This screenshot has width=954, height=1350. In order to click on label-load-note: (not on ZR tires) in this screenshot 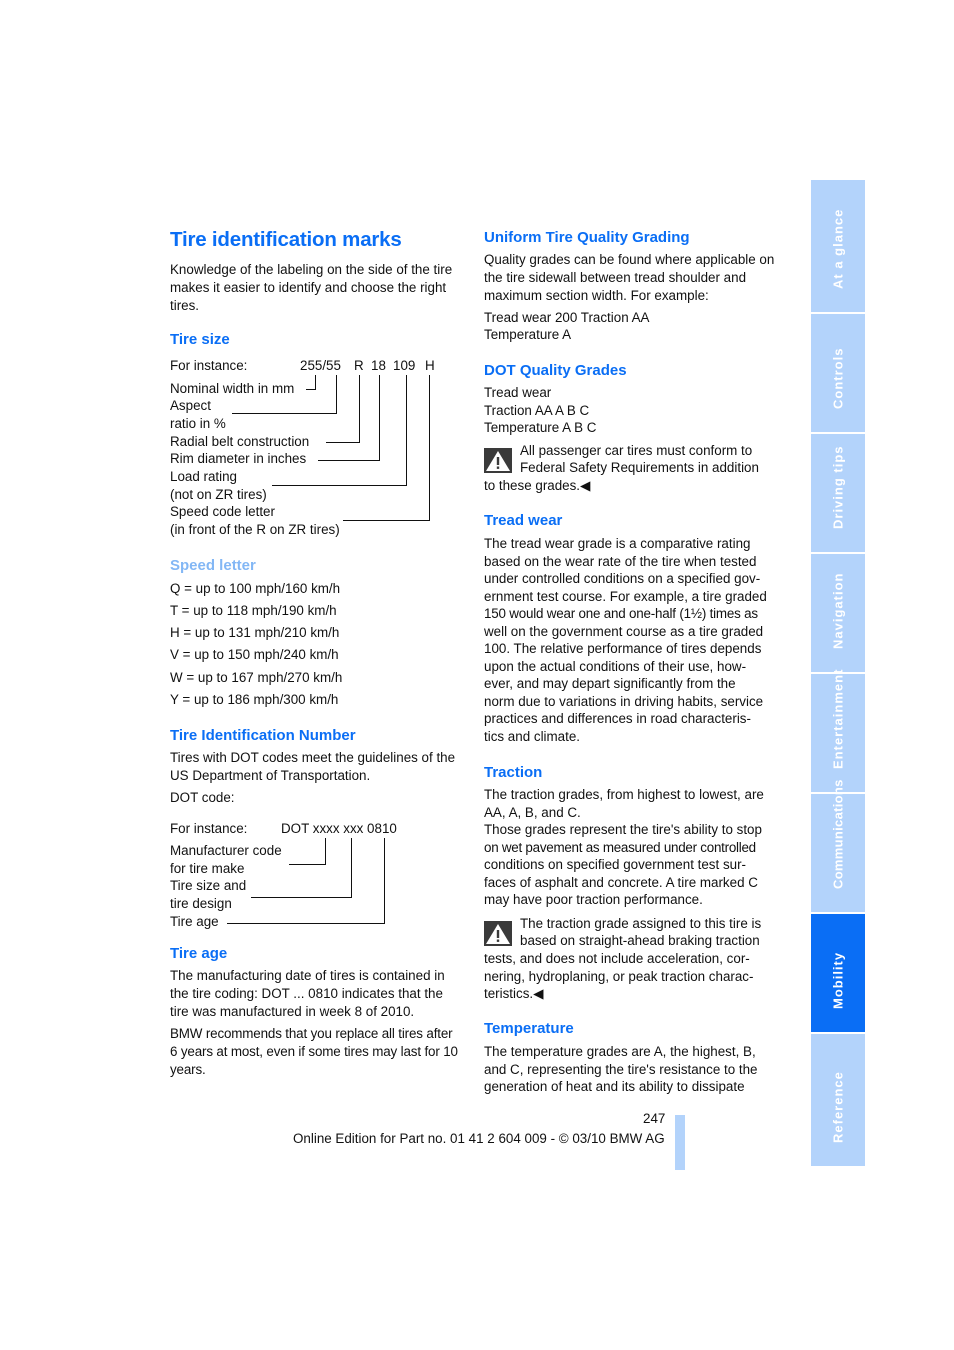, I will do `click(218, 494)`.